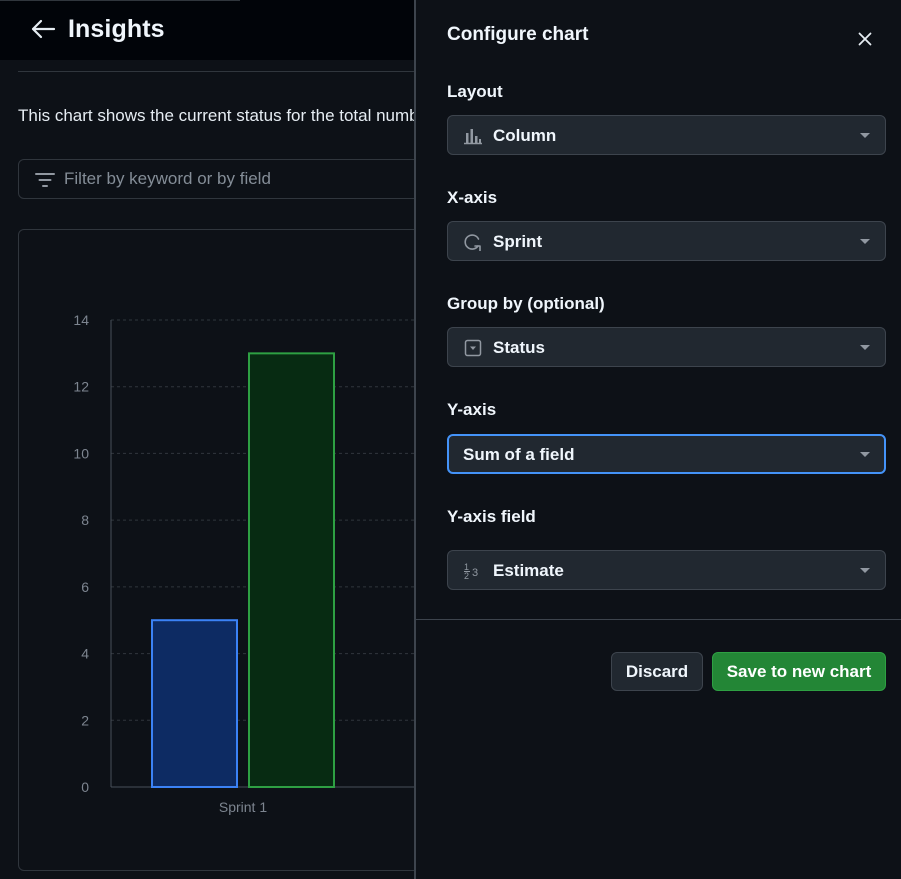 The width and height of the screenshot is (901, 879). I want to click on groupby-select: Status, so click(666, 347).